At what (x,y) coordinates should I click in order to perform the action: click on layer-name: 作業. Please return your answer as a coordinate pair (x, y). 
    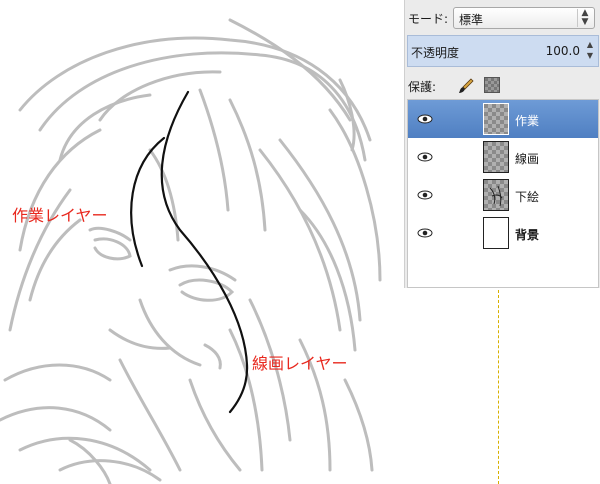
    Looking at the image, I should click on (527, 121).